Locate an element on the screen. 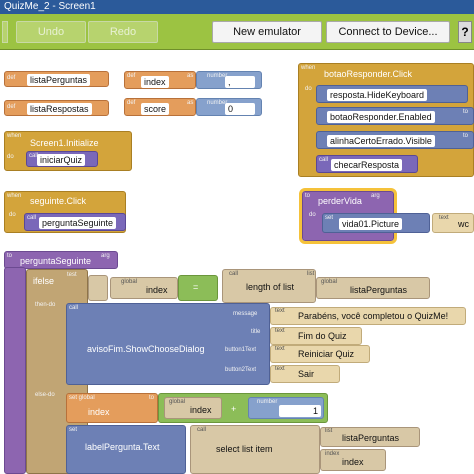 This screenshot has height=474, width=474. get-global-listaPerguntas: global listaPerguntas is located at coordinates (373, 288).